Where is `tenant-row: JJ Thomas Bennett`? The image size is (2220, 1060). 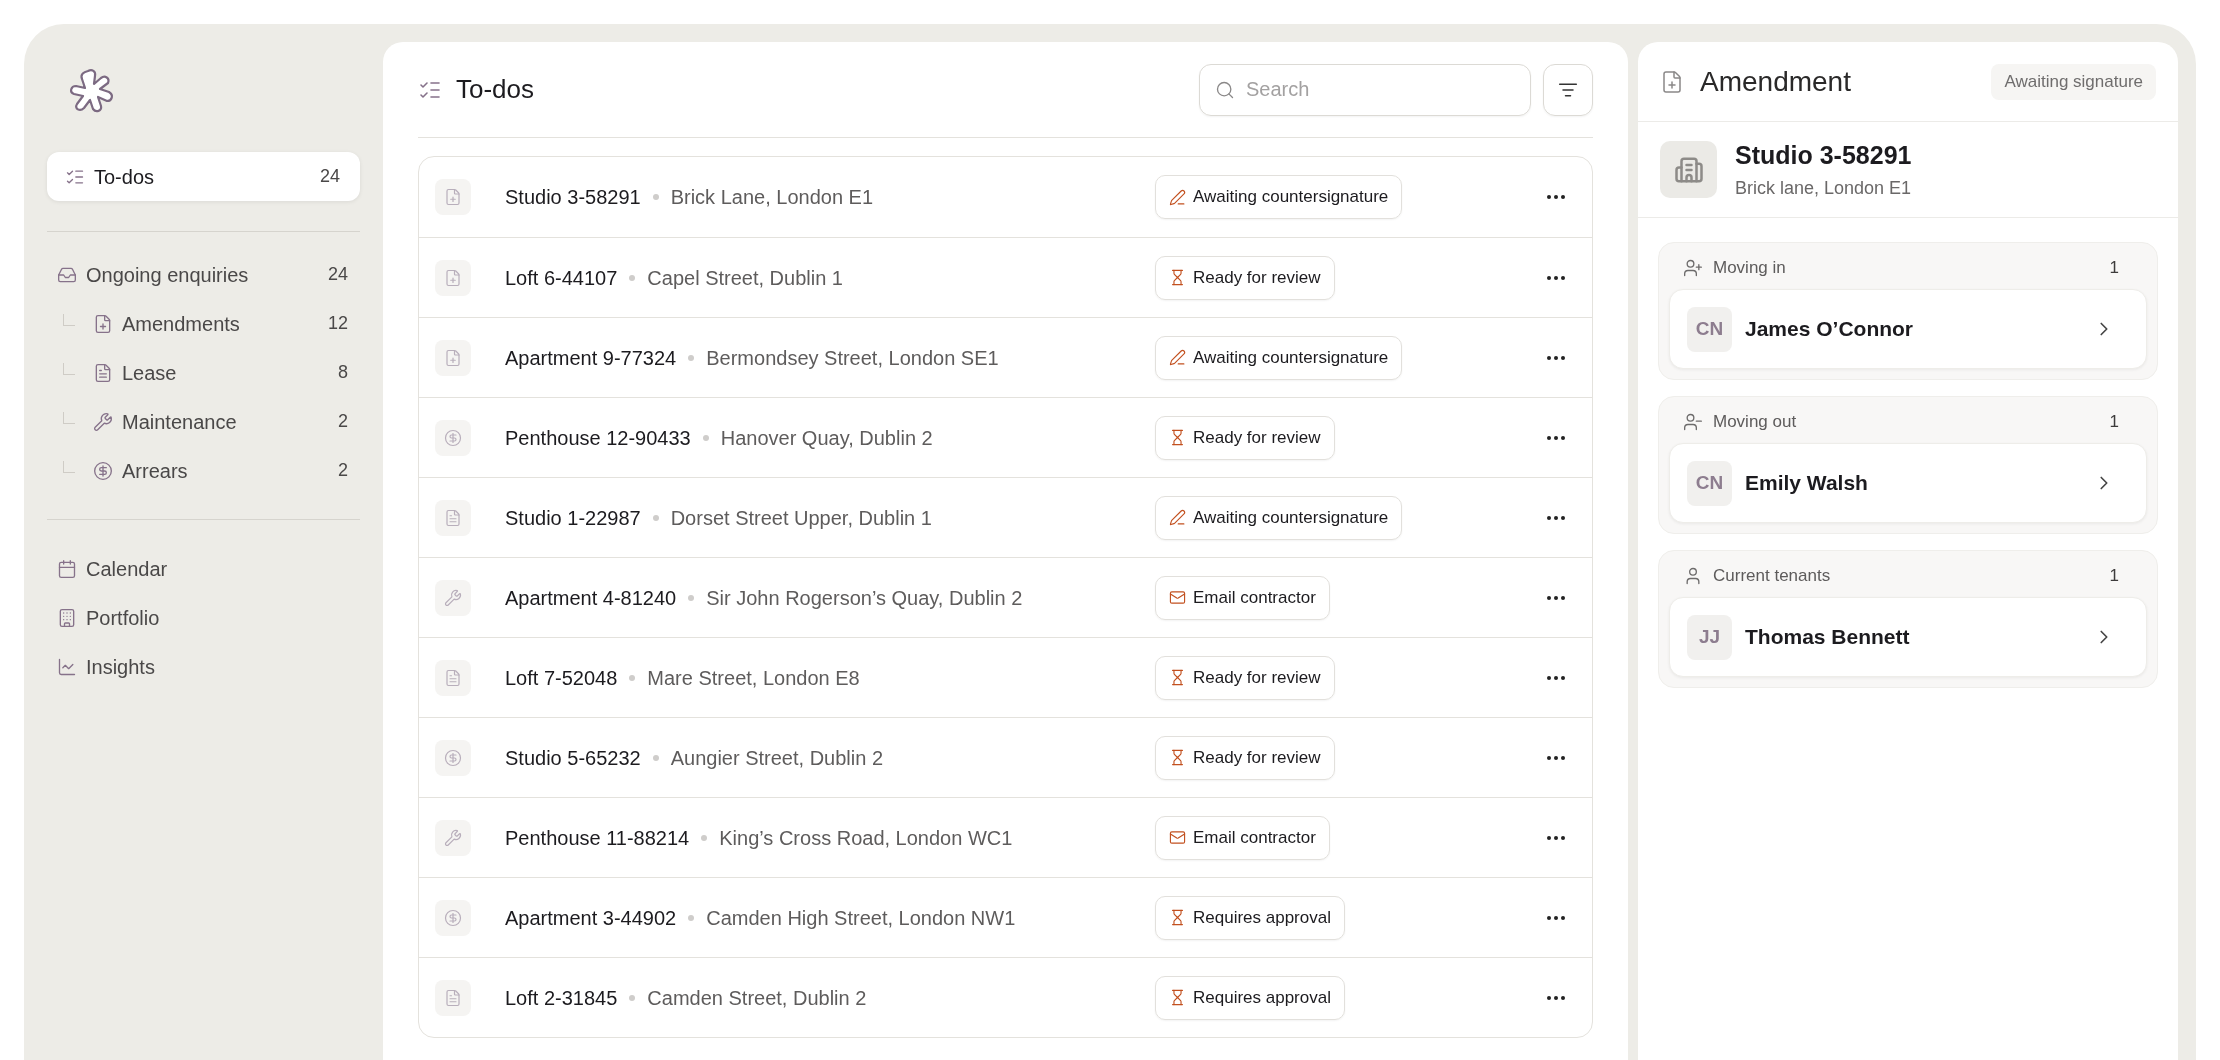
tenant-row: JJ Thomas Bennett is located at coordinates (1908, 637).